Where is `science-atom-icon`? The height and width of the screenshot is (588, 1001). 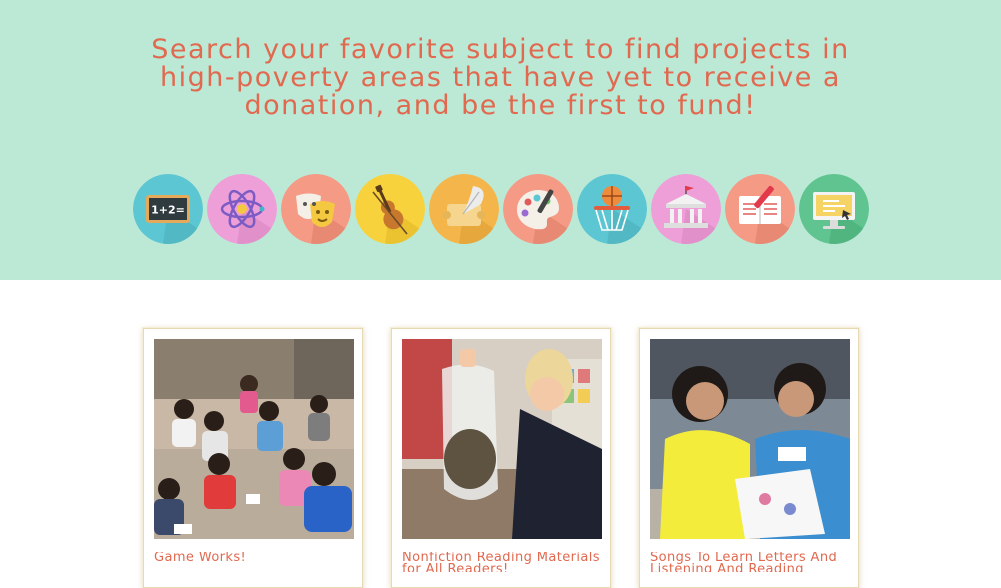
science-atom-icon is located at coordinates (242, 209).